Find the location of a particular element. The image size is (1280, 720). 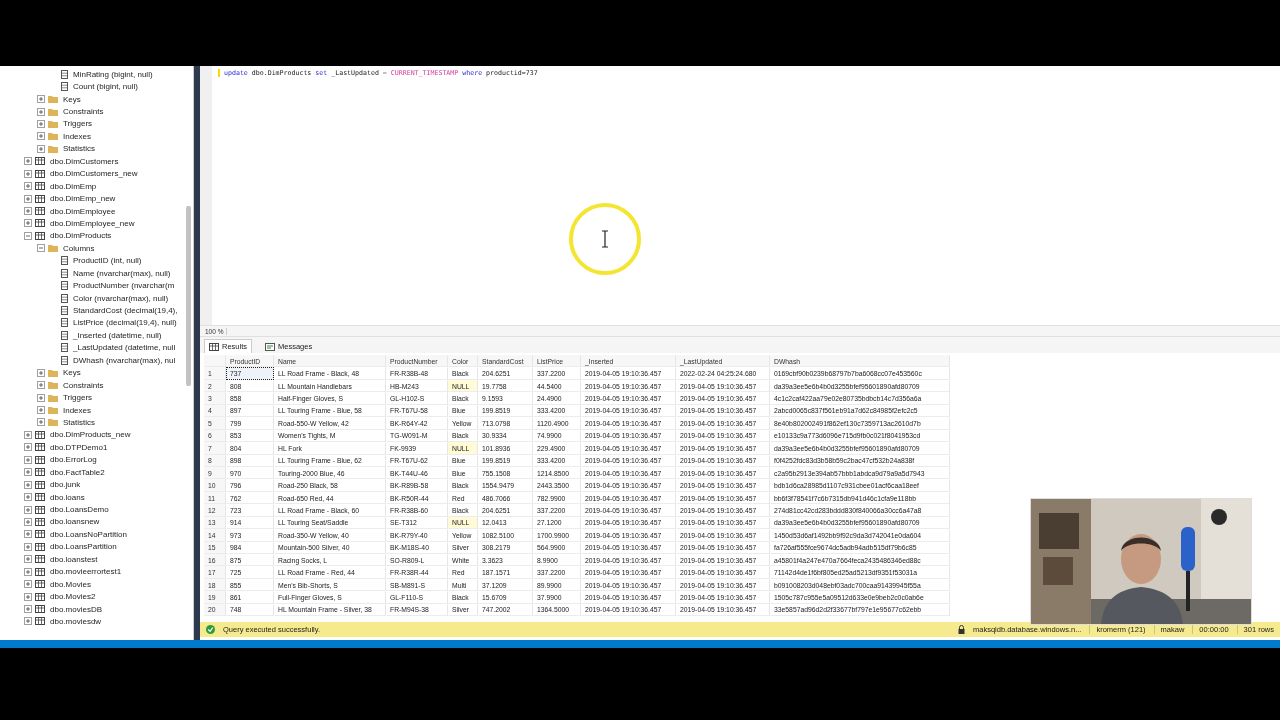

tree-item: dbo.DimProducts_new is located at coordinates (90, 435).